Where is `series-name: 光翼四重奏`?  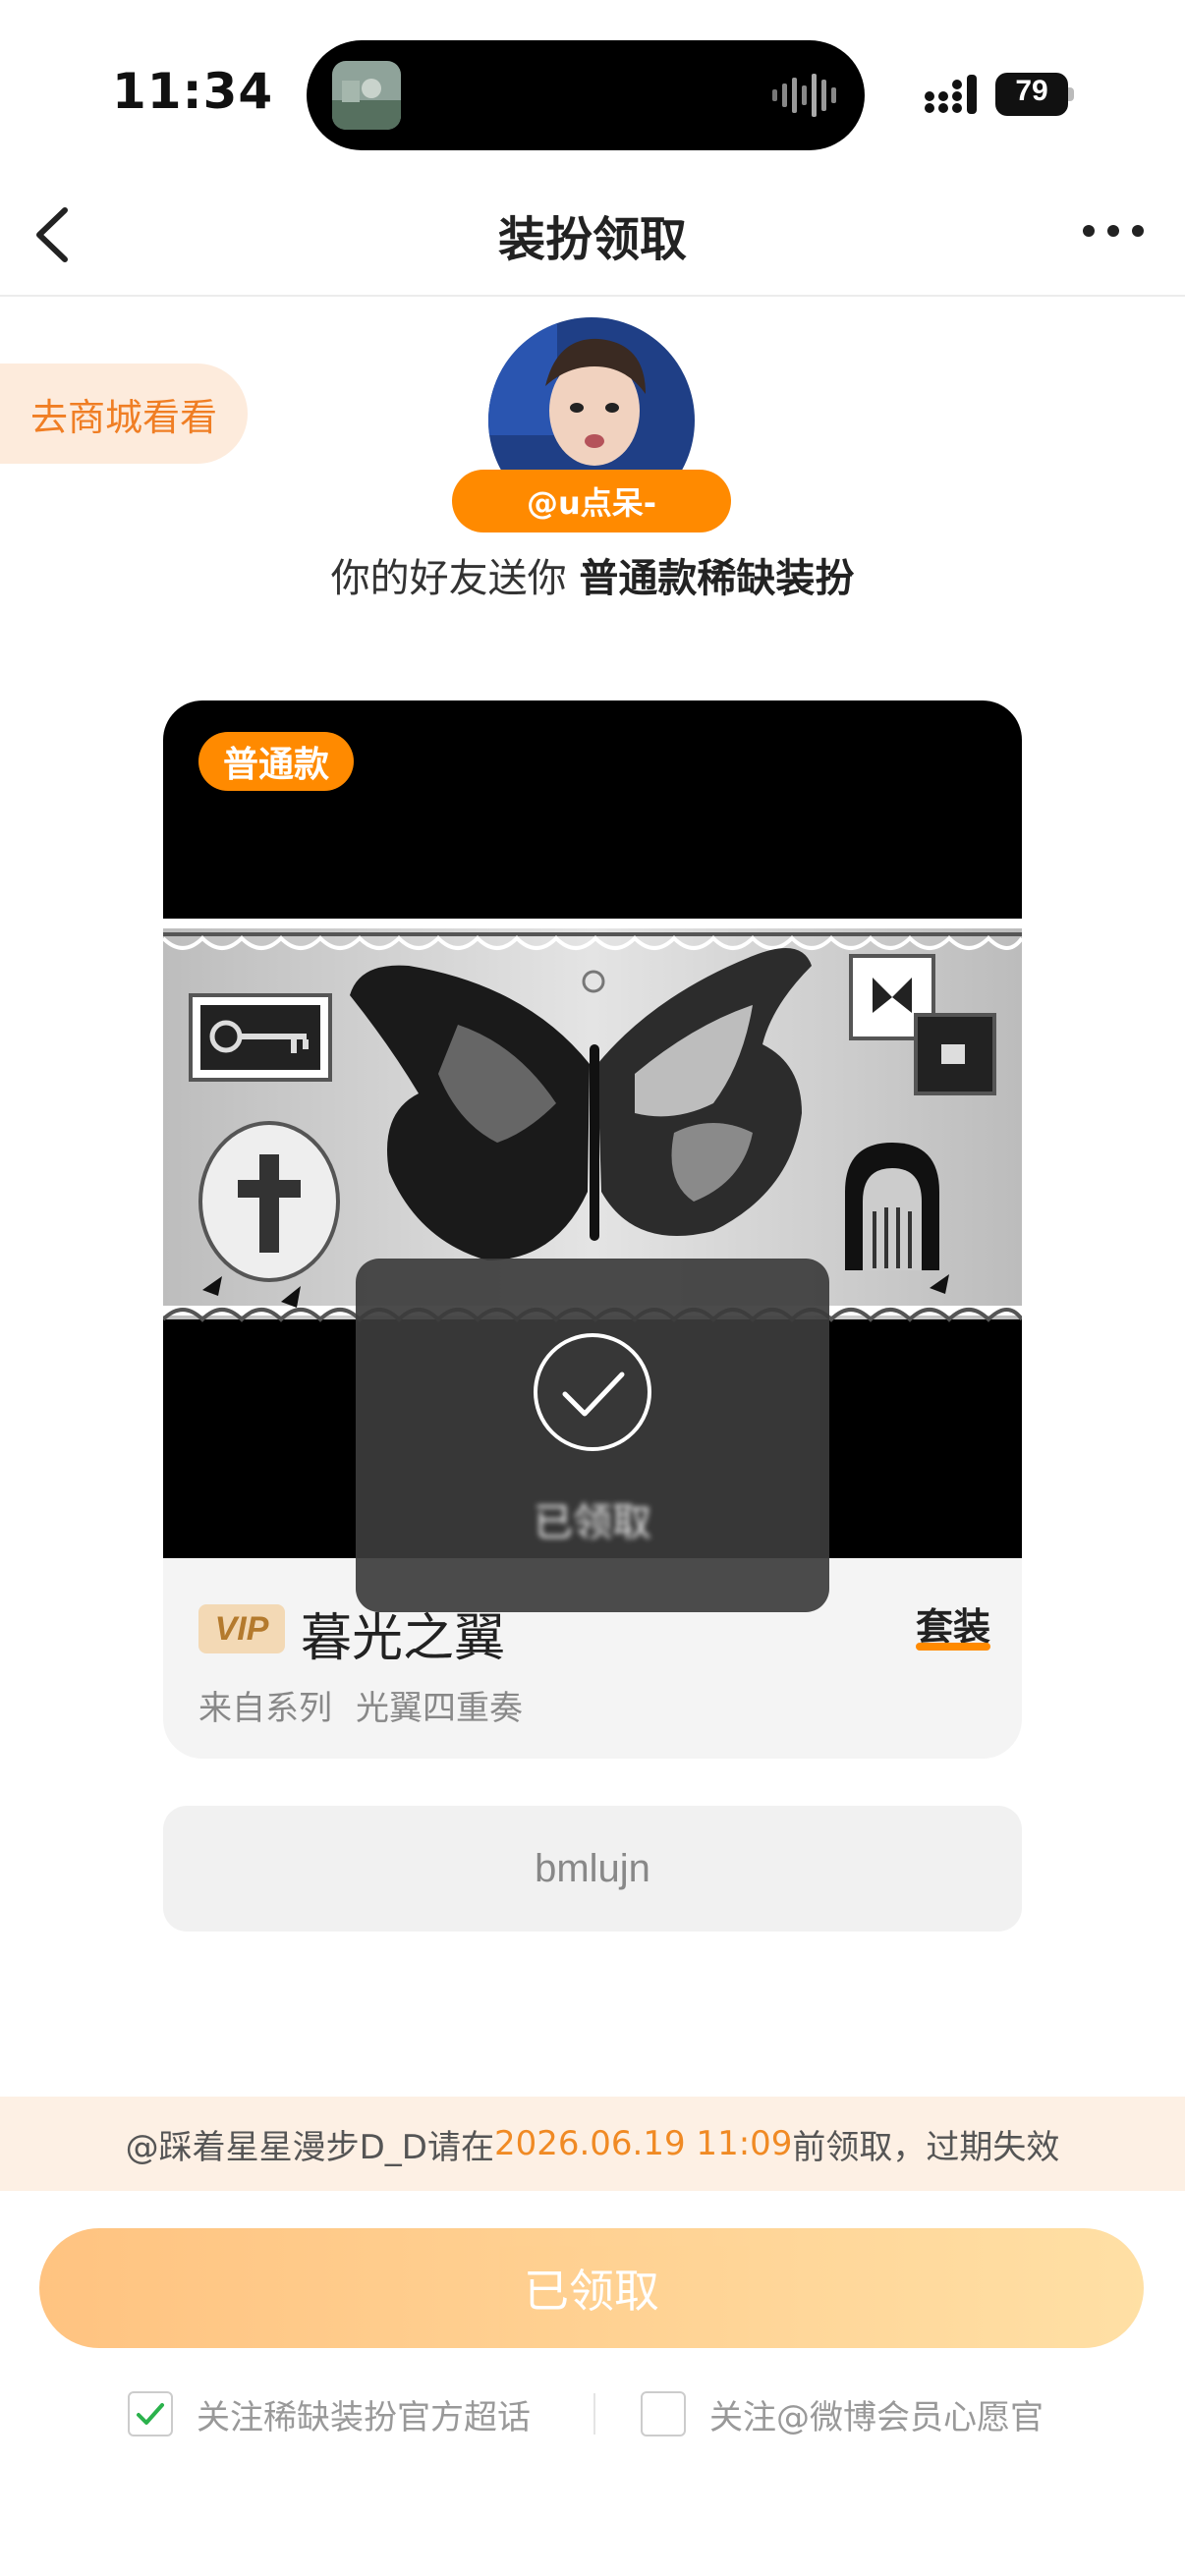
series-name: 光翼四重奏 is located at coordinates (440, 1708).